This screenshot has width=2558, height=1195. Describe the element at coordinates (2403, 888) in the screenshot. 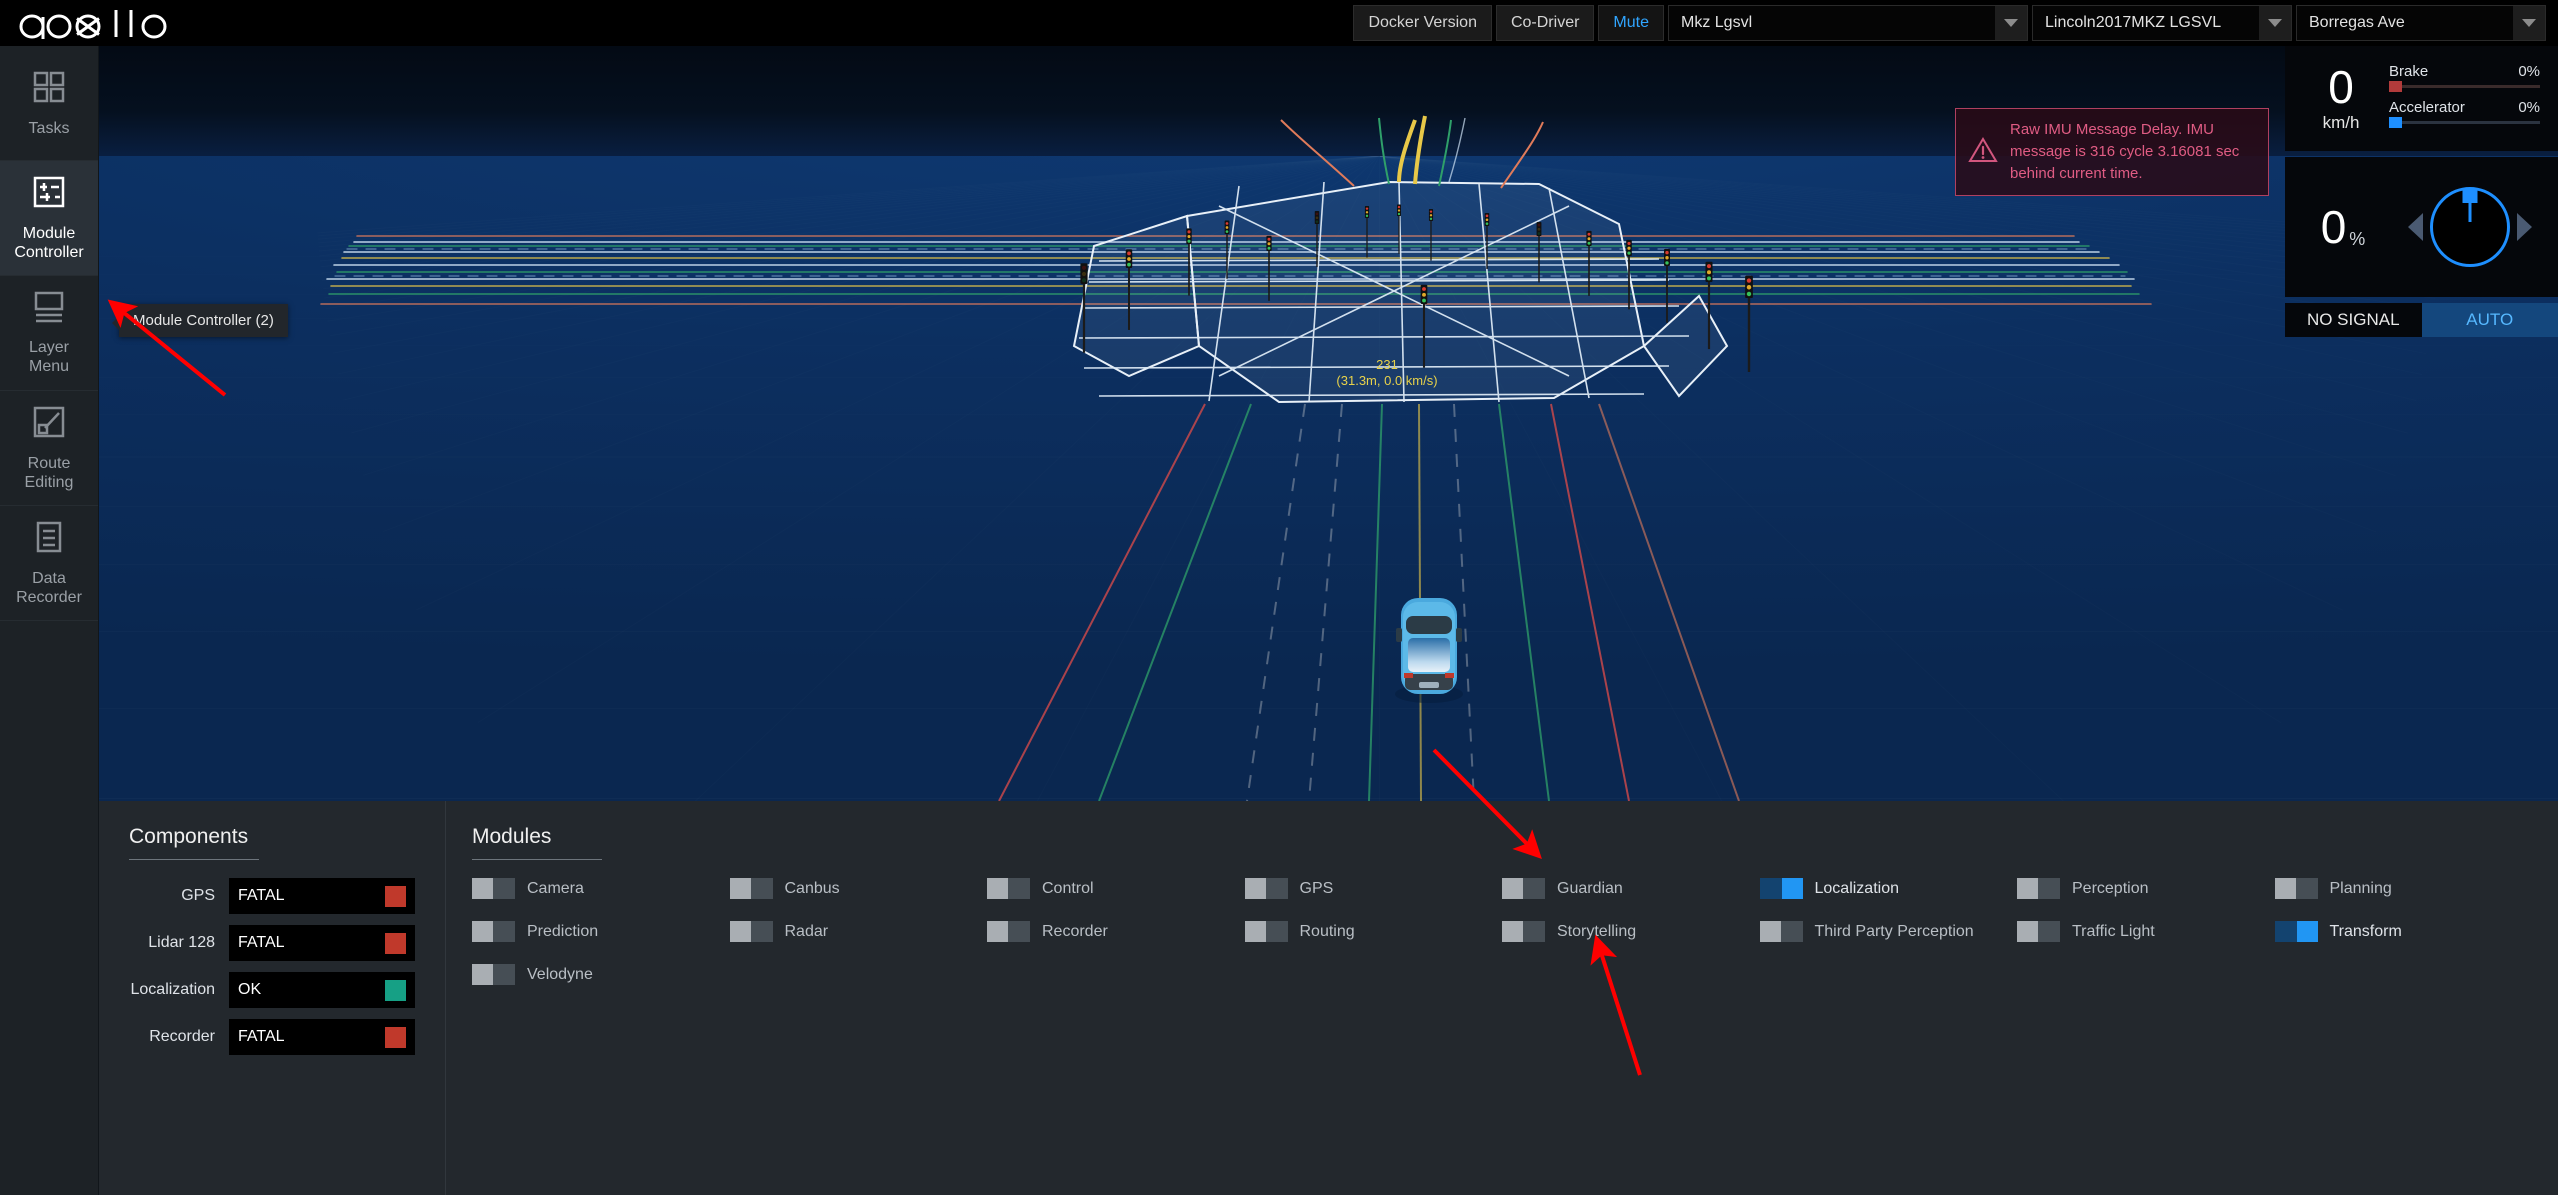

I see `module-toggle-planning: Planning` at that location.